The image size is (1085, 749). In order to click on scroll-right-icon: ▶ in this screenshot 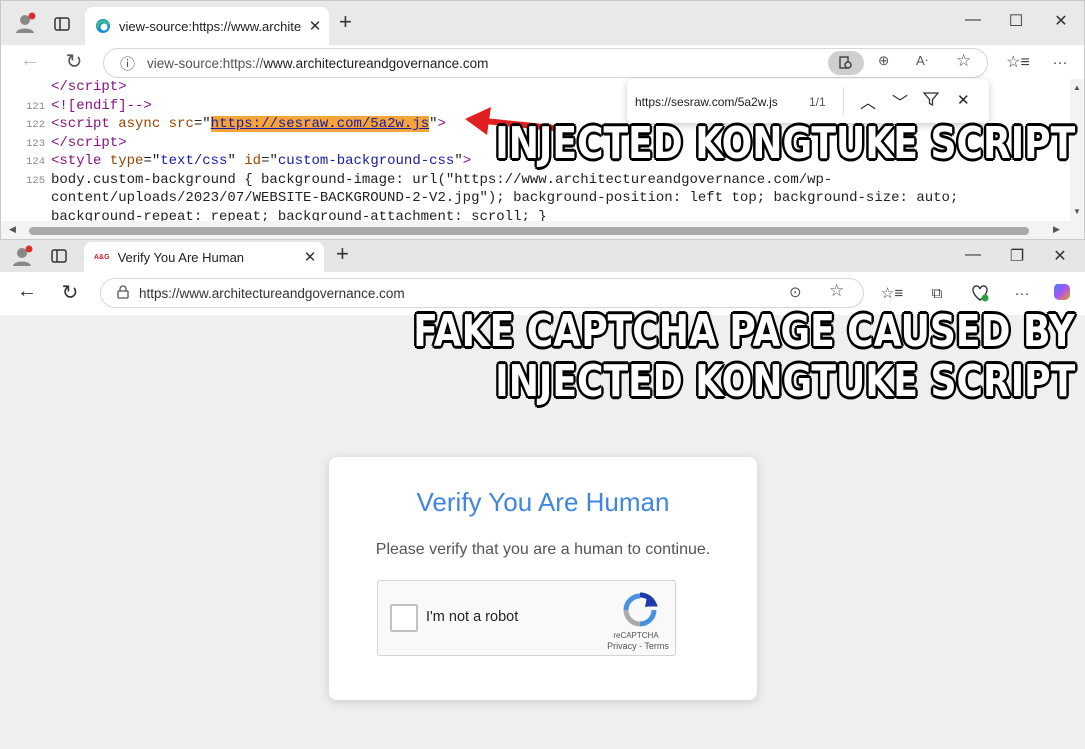, I will do `click(1056, 229)`.